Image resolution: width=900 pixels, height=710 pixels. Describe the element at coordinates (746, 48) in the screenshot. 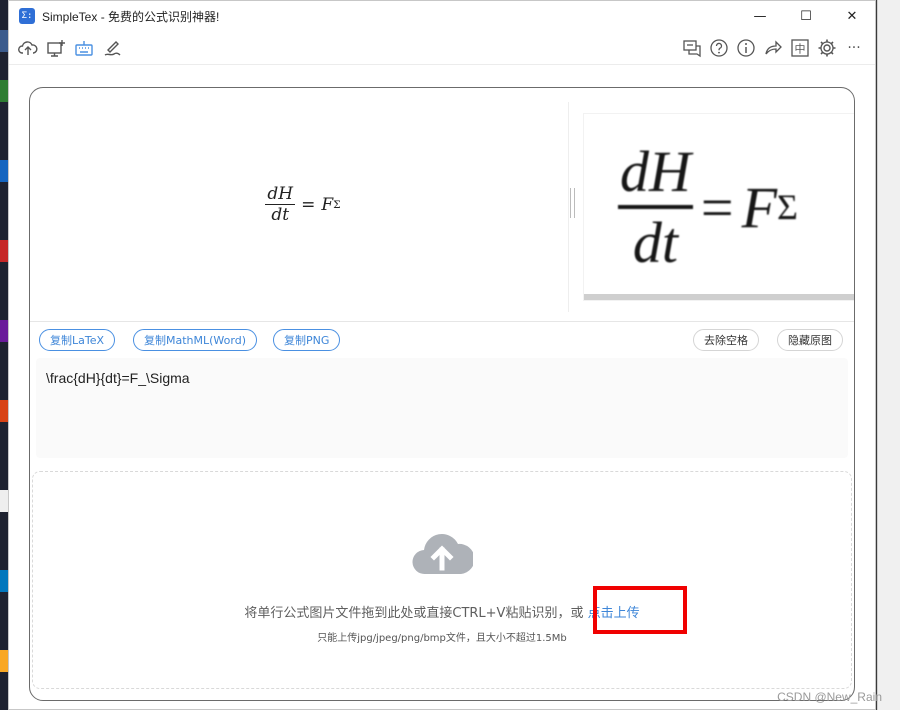

I see `info-icon` at that location.